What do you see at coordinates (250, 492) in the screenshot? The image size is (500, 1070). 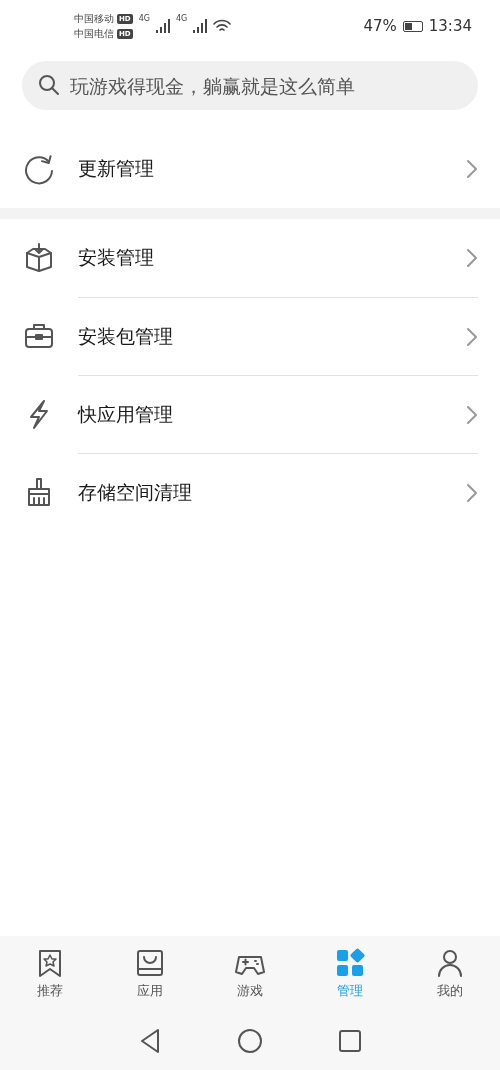 I see `menu-item: 存储空间清理` at bounding box center [250, 492].